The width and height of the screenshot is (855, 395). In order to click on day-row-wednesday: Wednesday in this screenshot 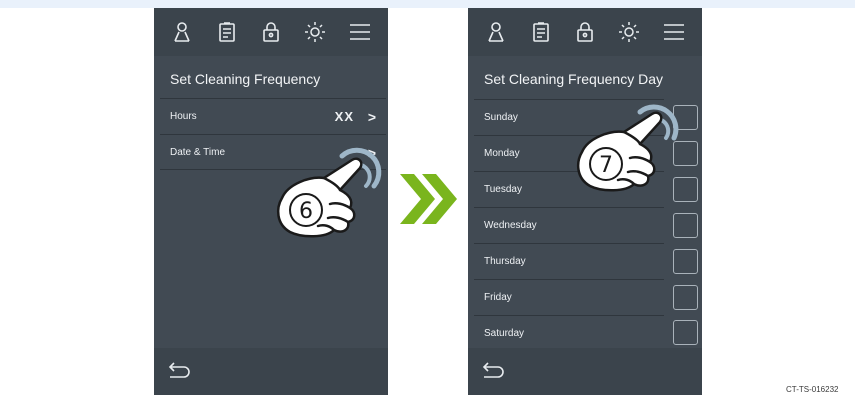, I will do `click(569, 225)`.